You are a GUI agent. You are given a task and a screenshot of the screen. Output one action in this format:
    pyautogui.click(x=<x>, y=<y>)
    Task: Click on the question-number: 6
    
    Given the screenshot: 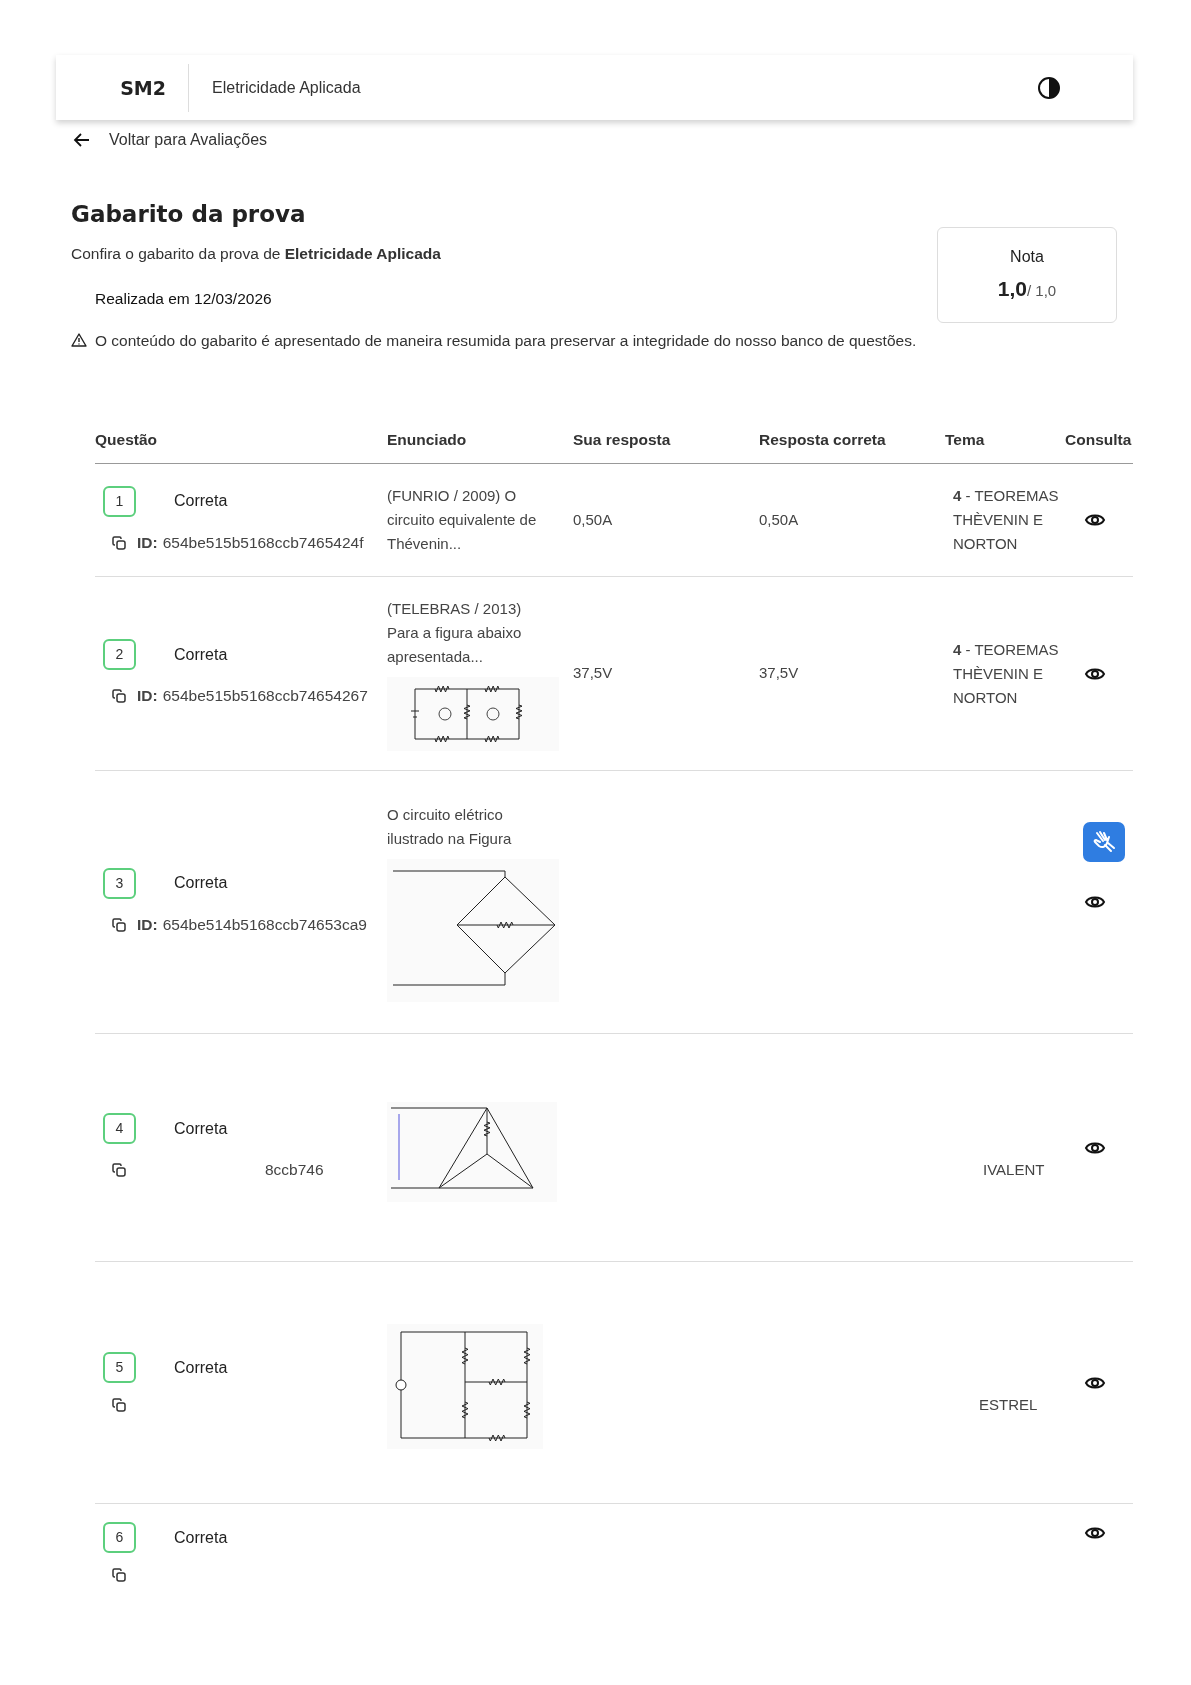 What is the action you would take?
    pyautogui.click(x=119, y=1537)
    